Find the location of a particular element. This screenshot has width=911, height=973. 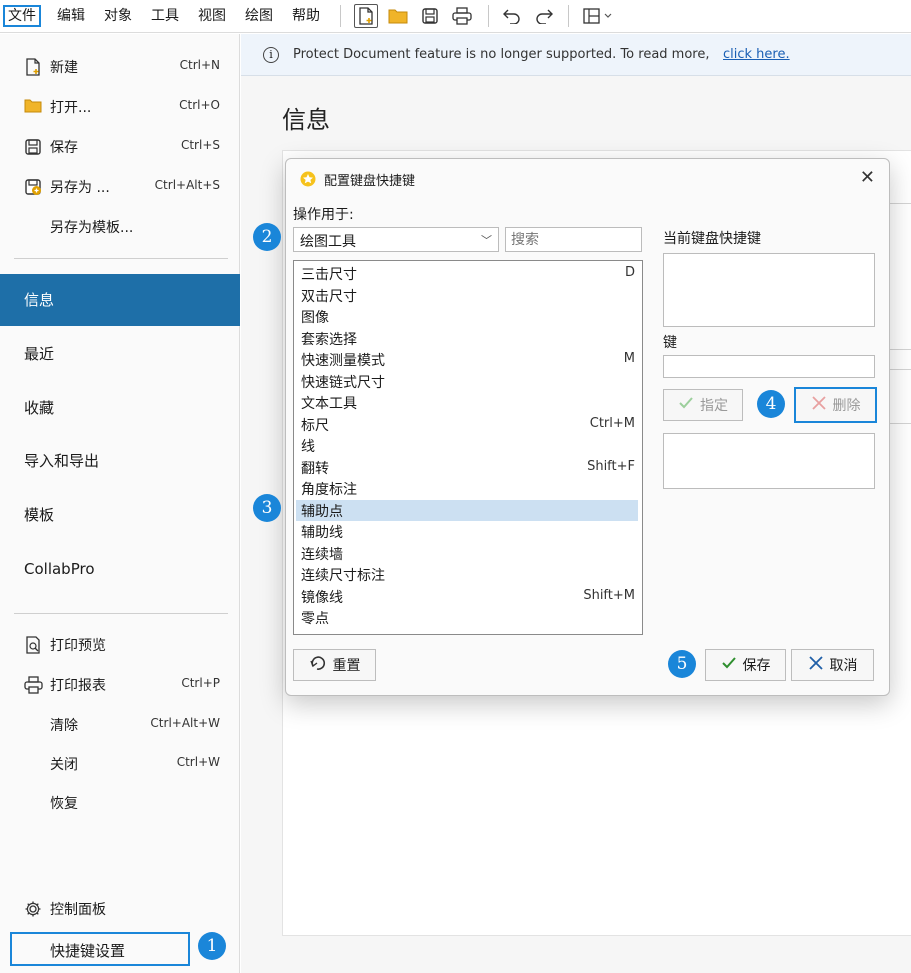

step-badge-5: 5 is located at coordinates (682, 664).